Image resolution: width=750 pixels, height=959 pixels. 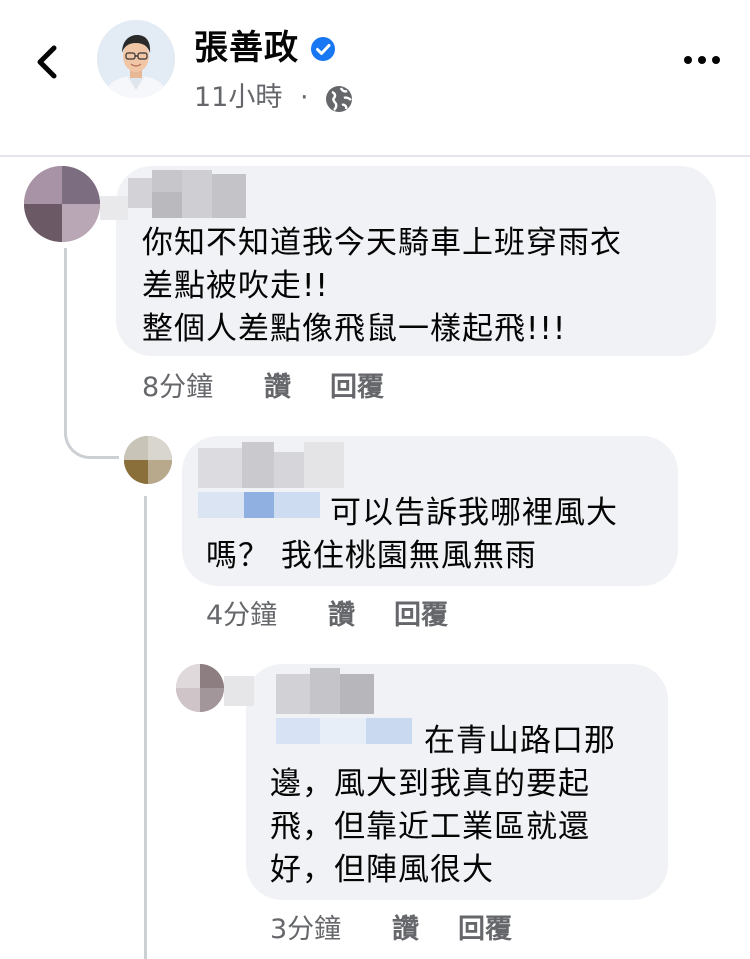 What do you see at coordinates (474, 513) in the screenshot?
I see `comment-text-line: 可以告訴我哪裡風大` at bounding box center [474, 513].